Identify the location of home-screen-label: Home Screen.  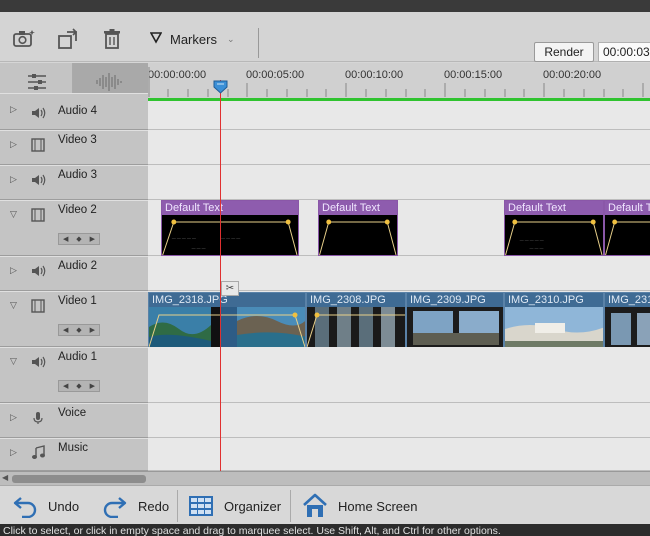
(378, 506).